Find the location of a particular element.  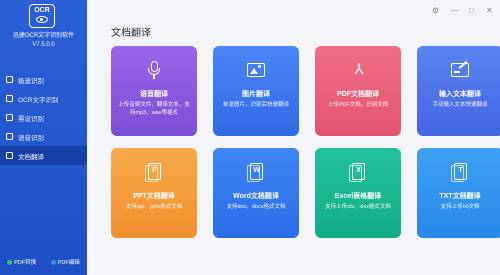

lightning-icon is located at coordinates (9, 79).